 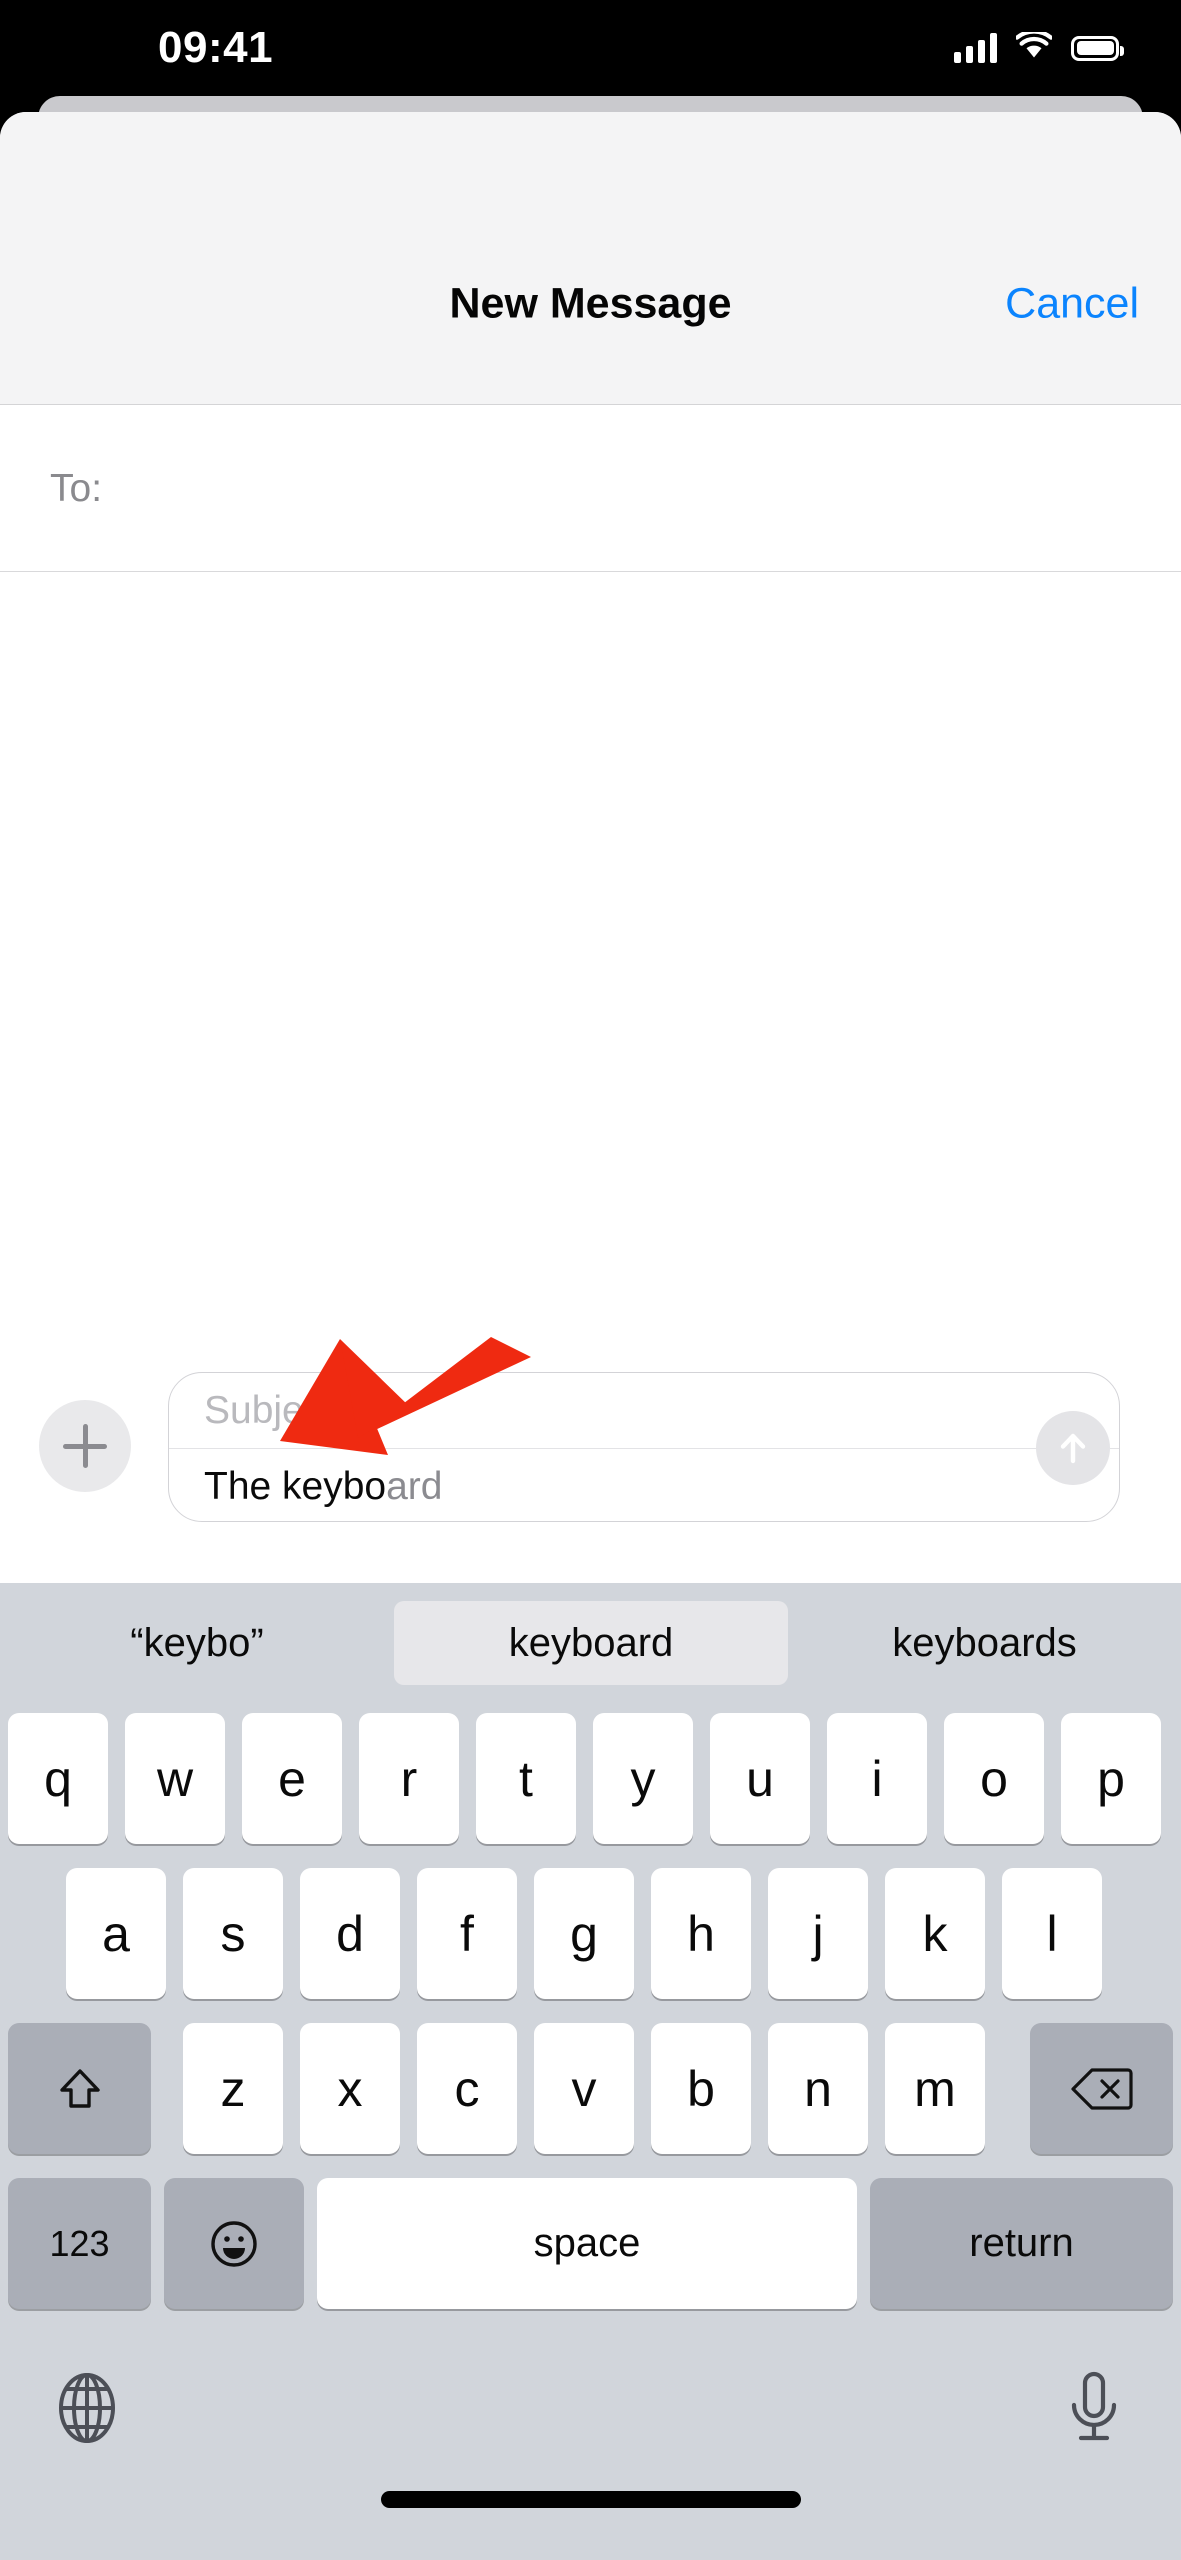 What do you see at coordinates (58, 1778) in the screenshot?
I see `key-q: q` at bounding box center [58, 1778].